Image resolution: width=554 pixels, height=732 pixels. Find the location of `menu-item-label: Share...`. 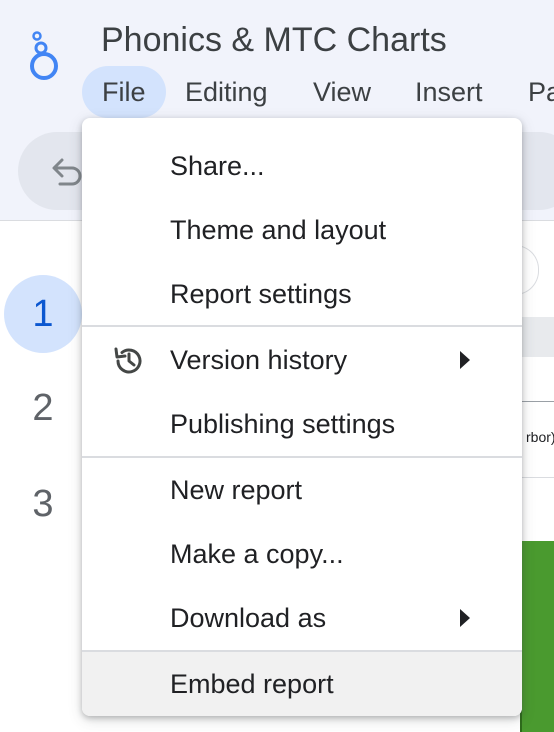

menu-item-label: Share... is located at coordinates (217, 166).